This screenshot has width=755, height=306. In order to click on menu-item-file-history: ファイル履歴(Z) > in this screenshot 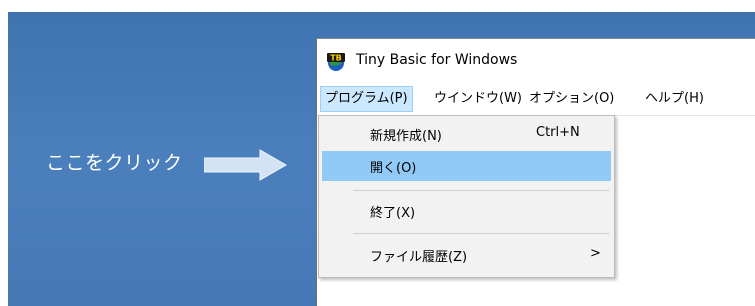, I will do `click(466, 255)`.